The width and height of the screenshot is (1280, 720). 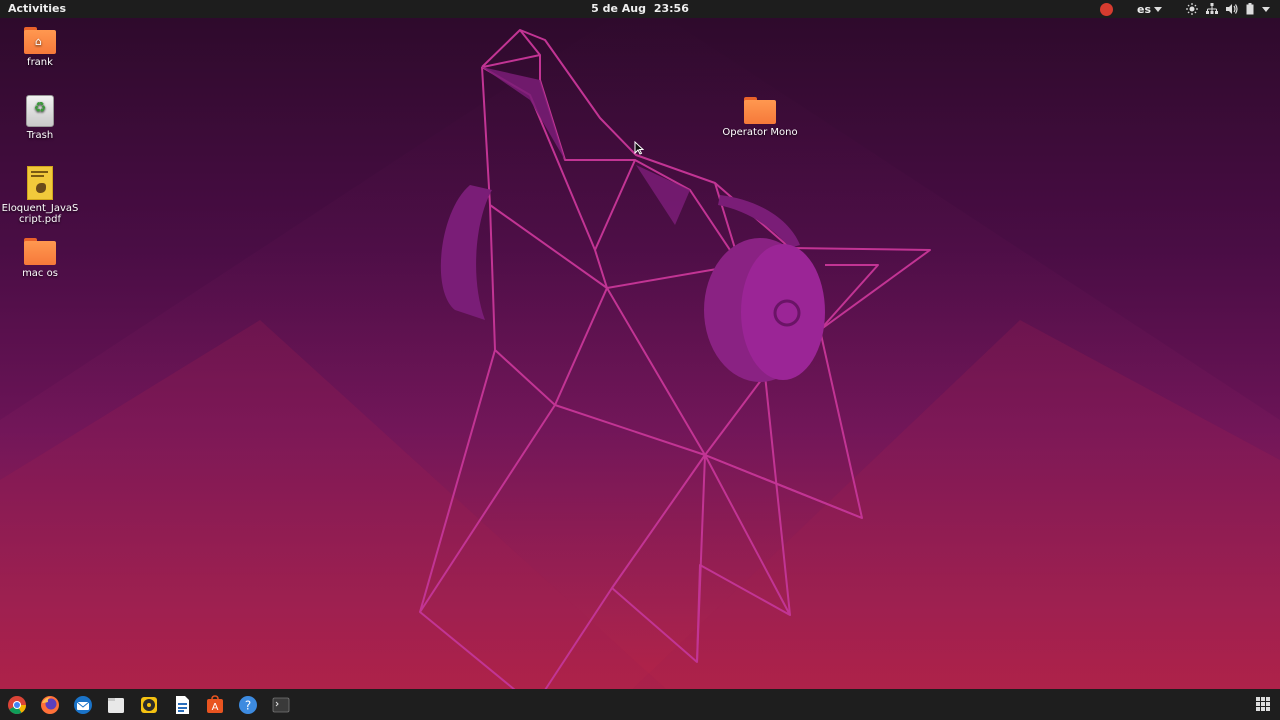 I want to click on desktop-icon-home: ⌂ frank, so click(x=40, y=47).